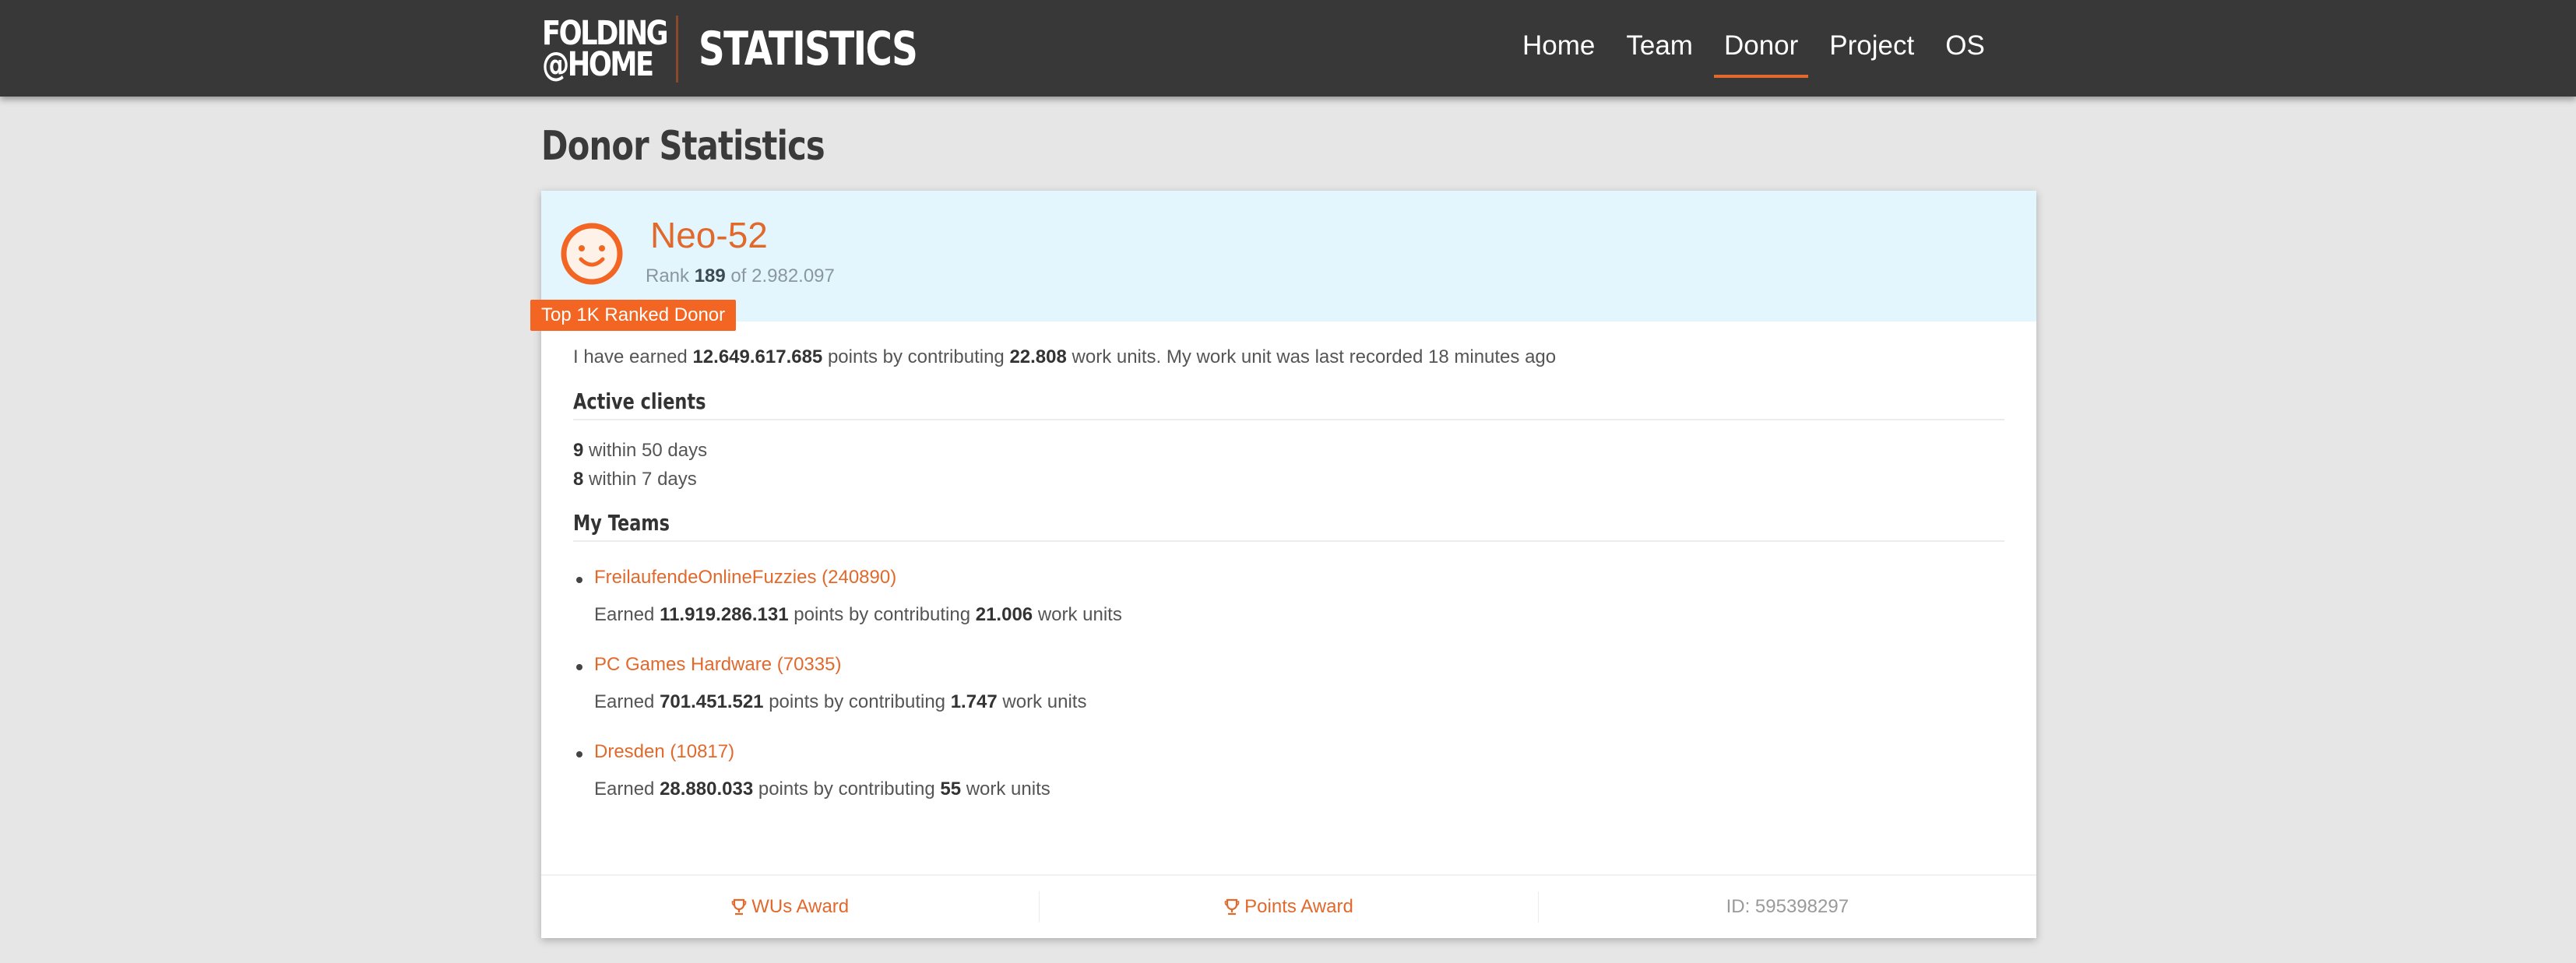 The height and width of the screenshot is (963, 2576). What do you see at coordinates (1659, 49) in the screenshot?
I see `nav-team: Team` at bounding box center [1659, 49].